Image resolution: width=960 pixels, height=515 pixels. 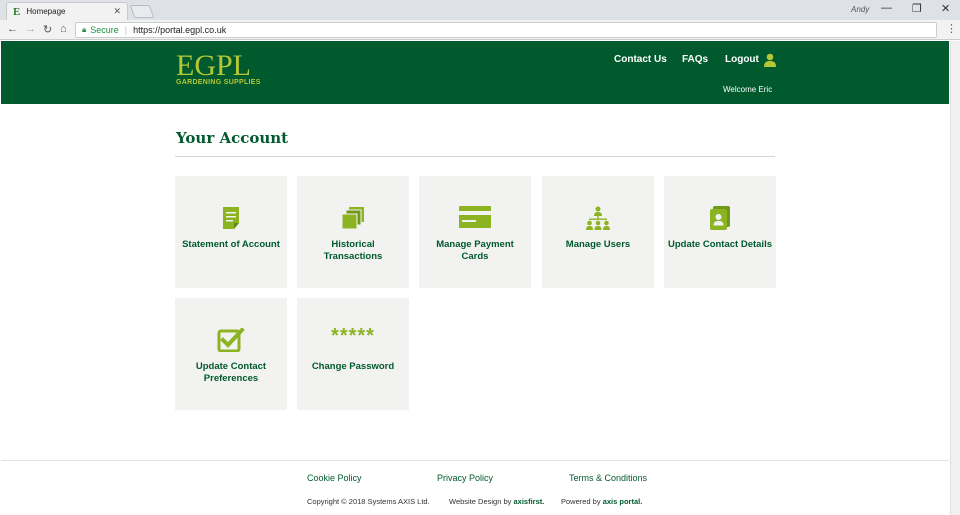 I want to click on footer-divider, so click(x=475, y=460).